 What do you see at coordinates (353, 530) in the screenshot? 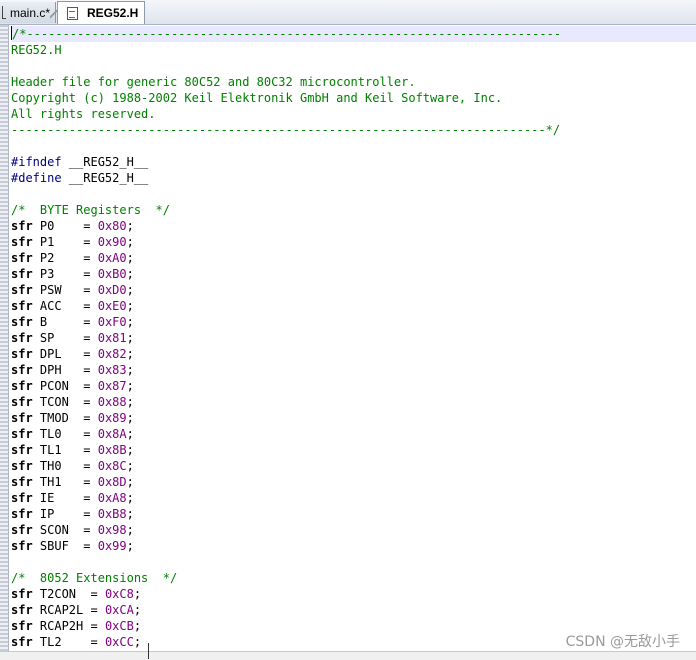
I see `code-line: sfr SCON = 0x98;` at bounding box center [353, 530].